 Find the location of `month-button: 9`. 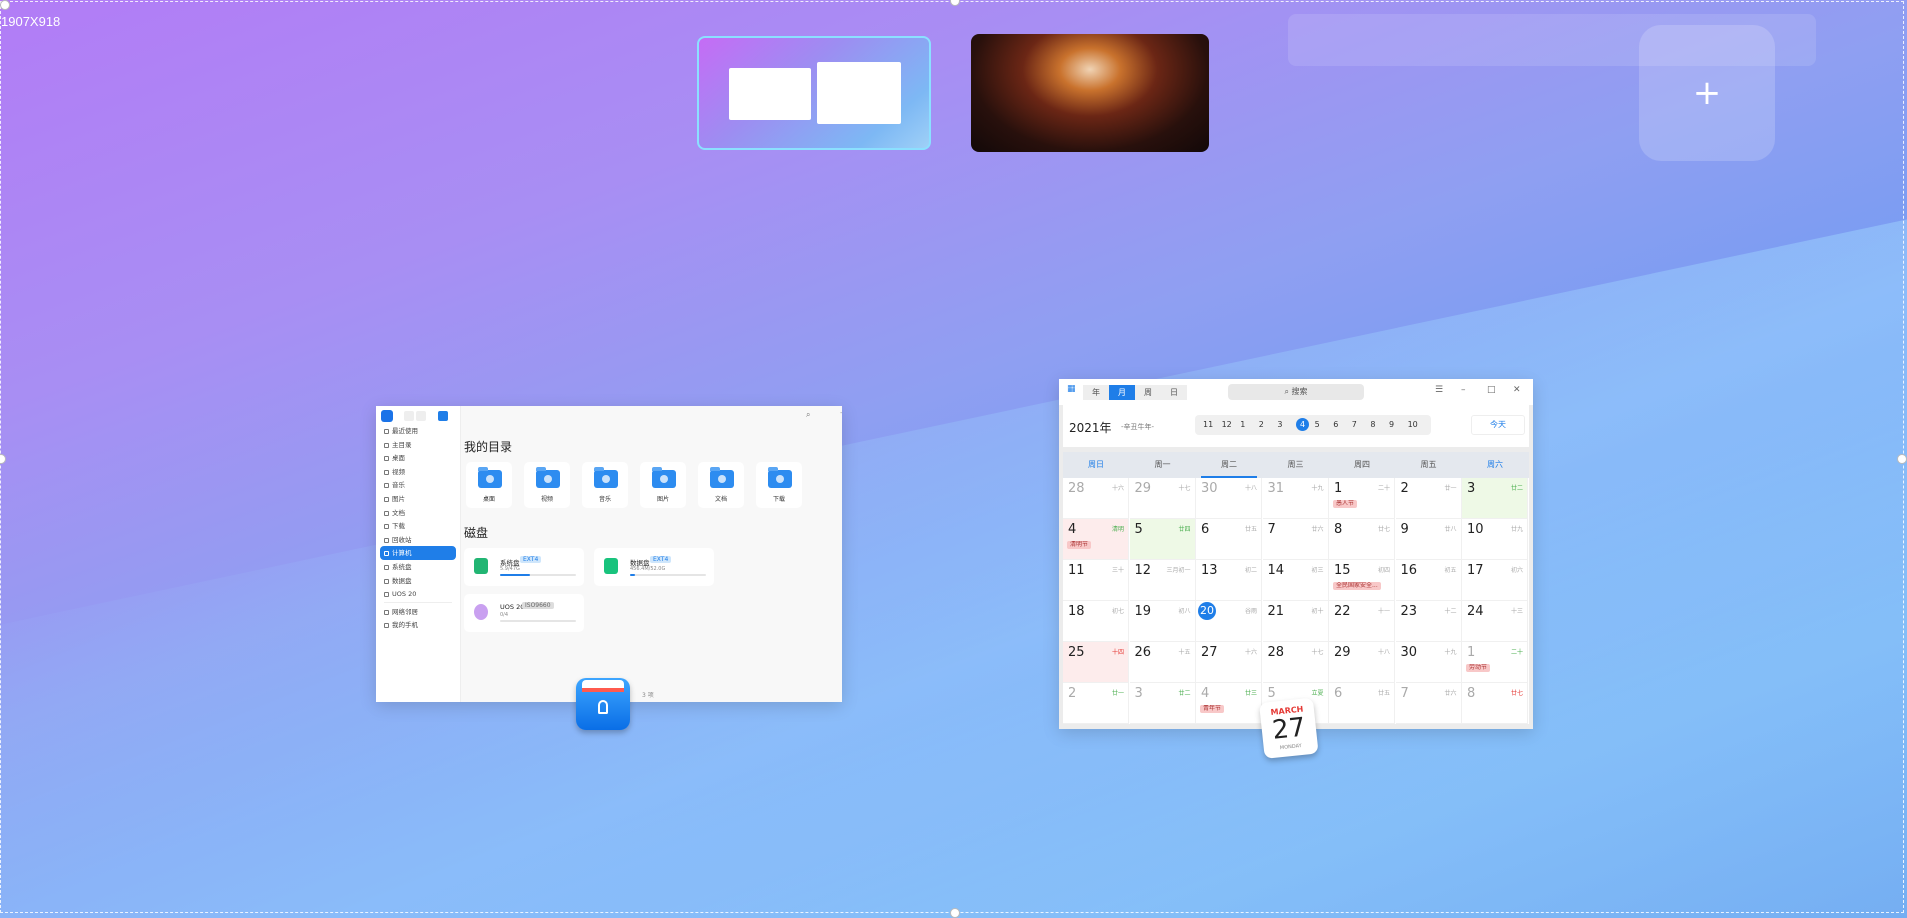

month-button: 9 is located at coordinates (1391, 424).